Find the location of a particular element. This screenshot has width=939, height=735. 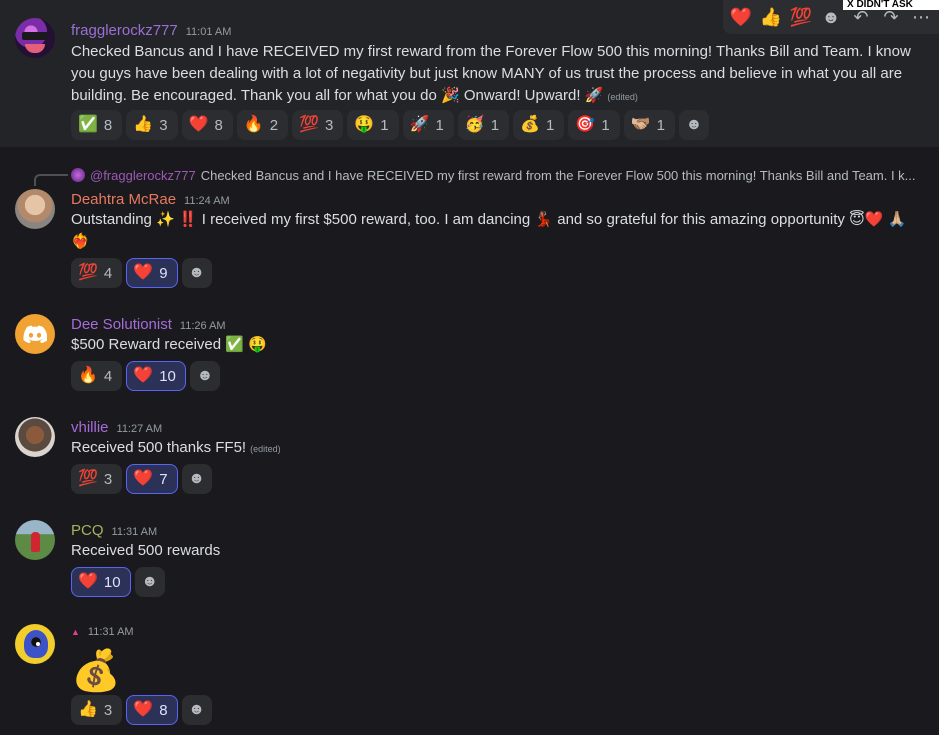

reaction: 🤑 1 is located at coordinates (373, 125).